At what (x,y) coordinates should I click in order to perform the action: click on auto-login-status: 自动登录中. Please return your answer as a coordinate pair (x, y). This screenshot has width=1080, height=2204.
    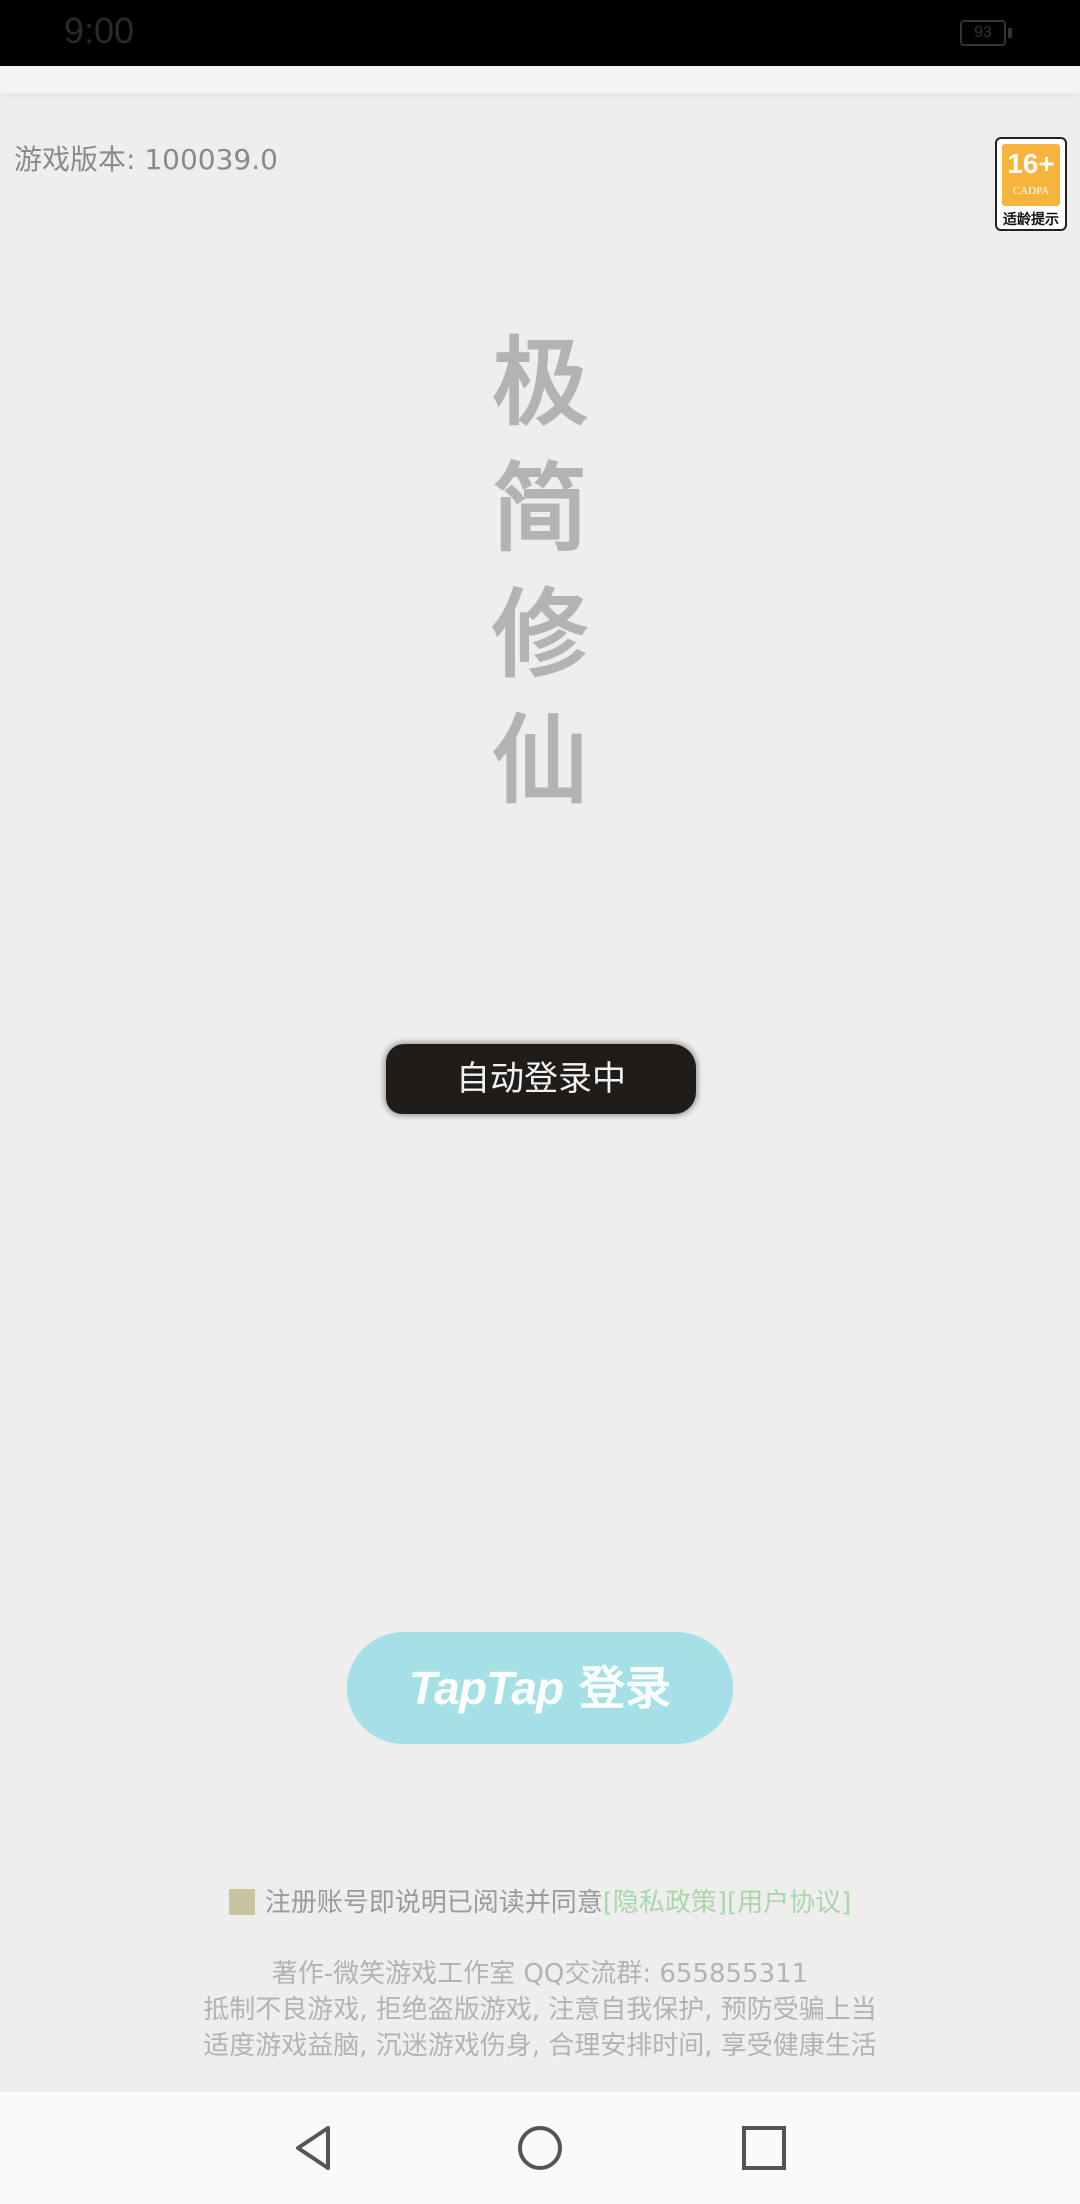
    Looking at the image, I should click on (541, 1079).